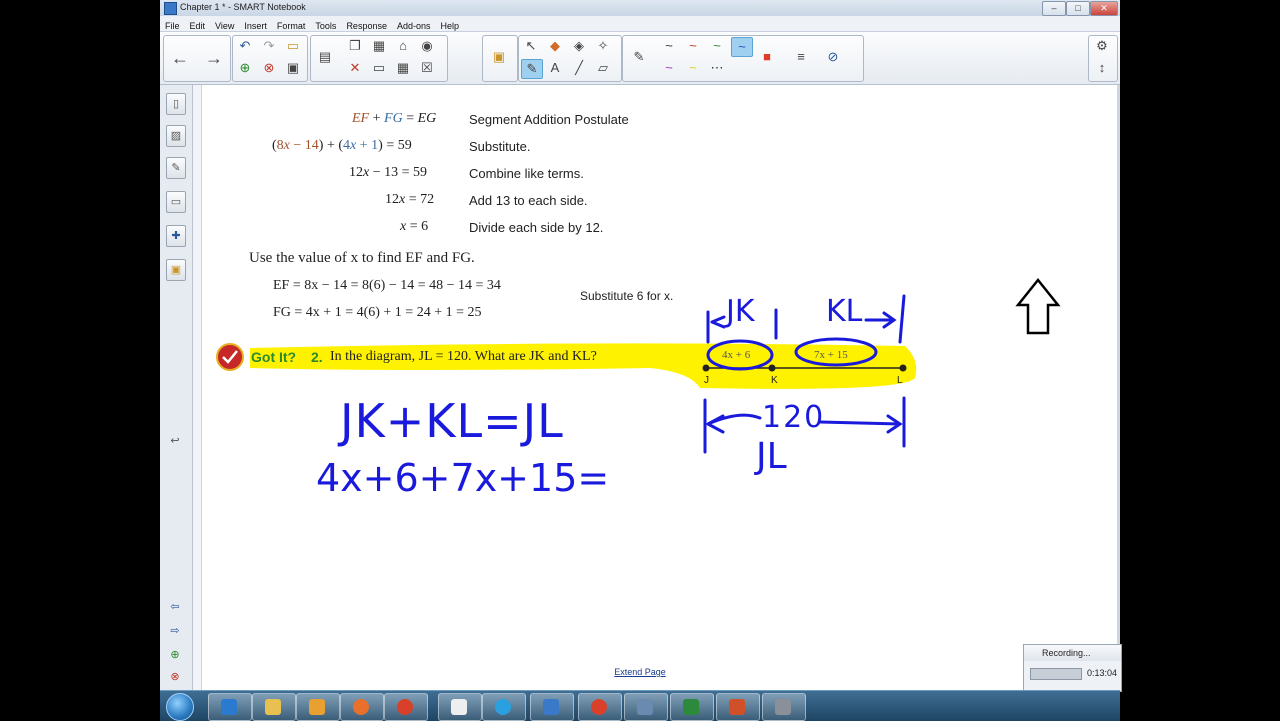 This screenshot has width=1280, height=721. I want to click on remote-icon, so click(645, 707).